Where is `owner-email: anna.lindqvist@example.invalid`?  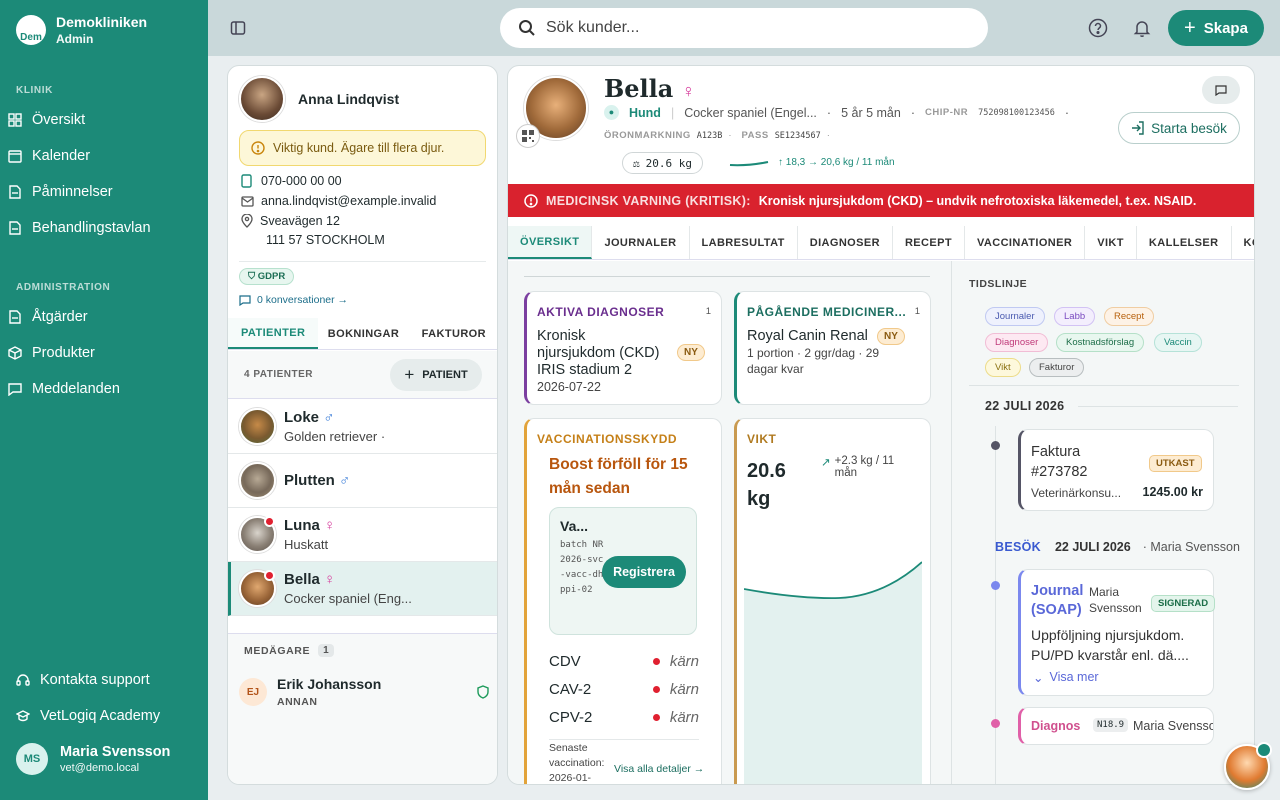 owner-email: anna.lindqvist@example.invalid is located at coordinates (338, 201).